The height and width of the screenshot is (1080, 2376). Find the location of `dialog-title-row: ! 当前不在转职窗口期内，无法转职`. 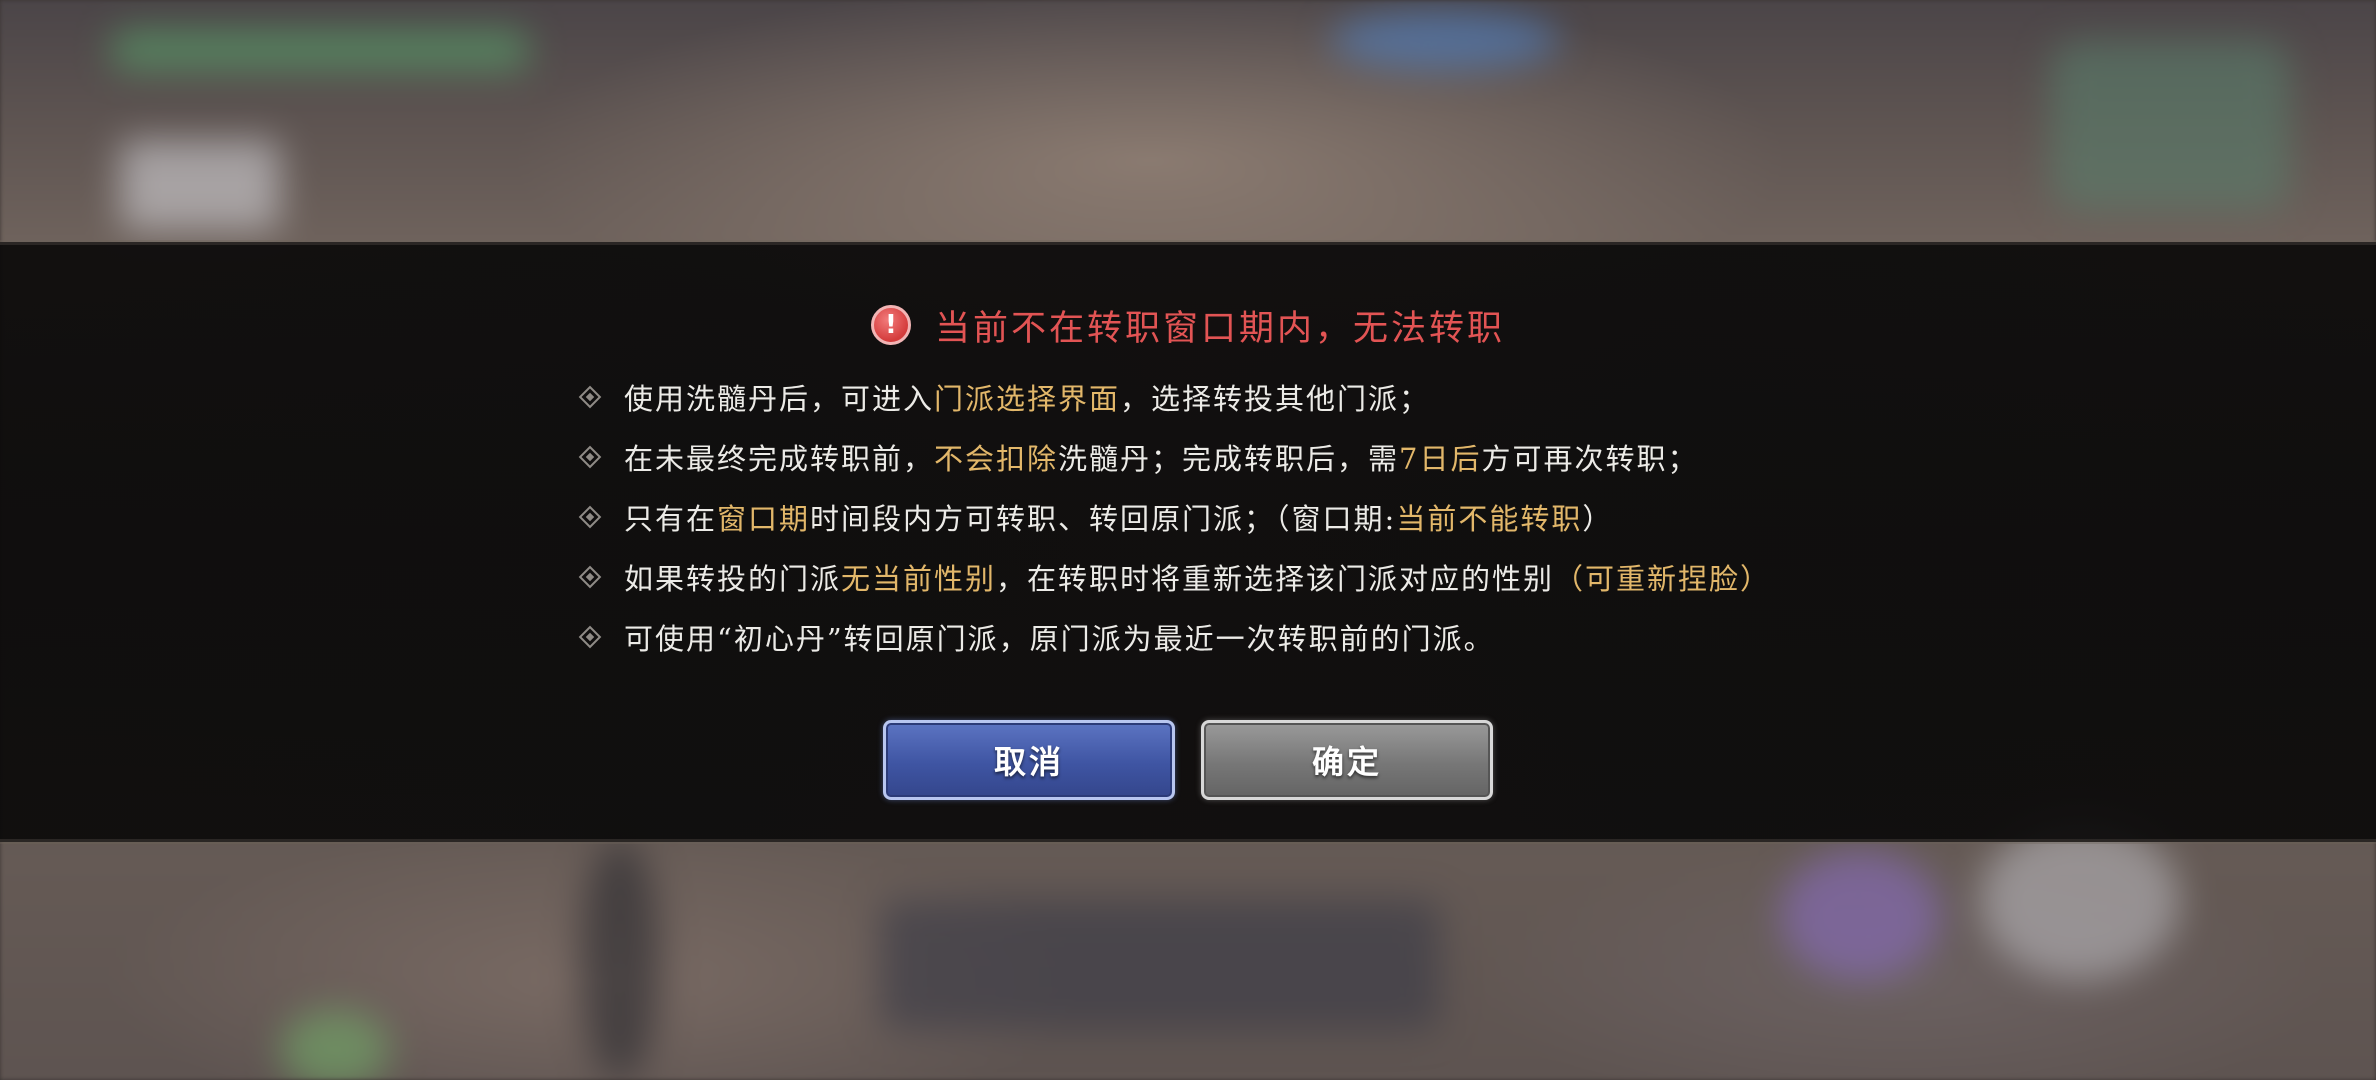

dialog-title-row: ! 当前不在转职窗口期内，无法转职 is located at coordinates (1188, 325).